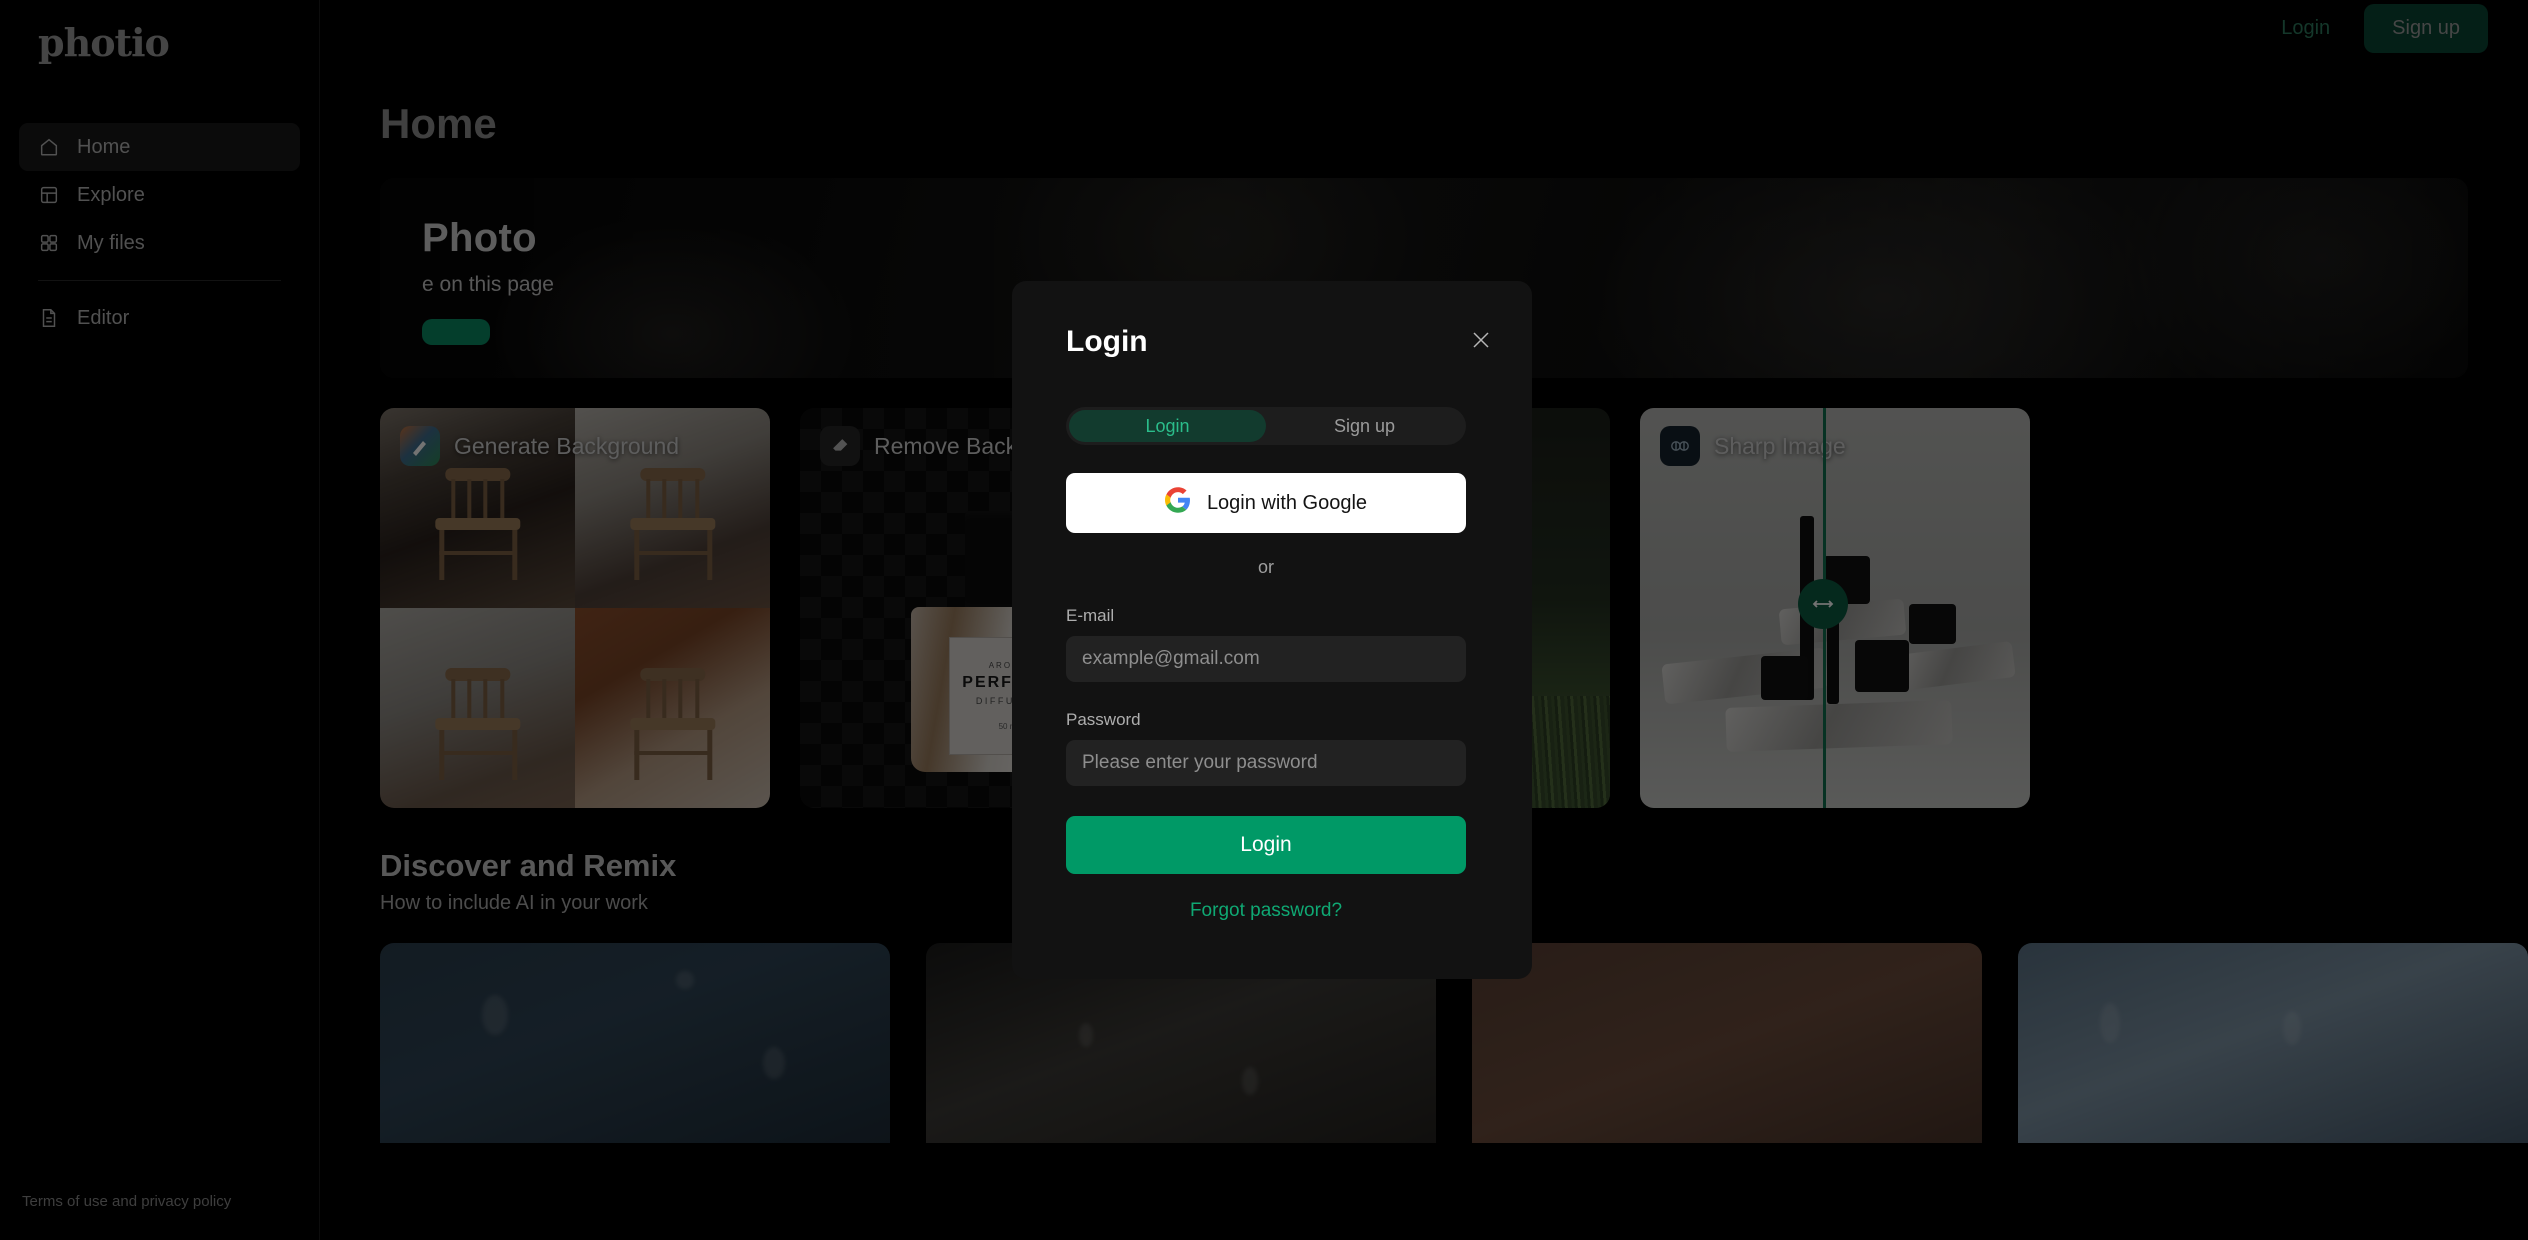  What do you see at coordinates (1103, 719) in the screenshot?
I see `password-field-label: Password` at bounding box center [1103, 719].